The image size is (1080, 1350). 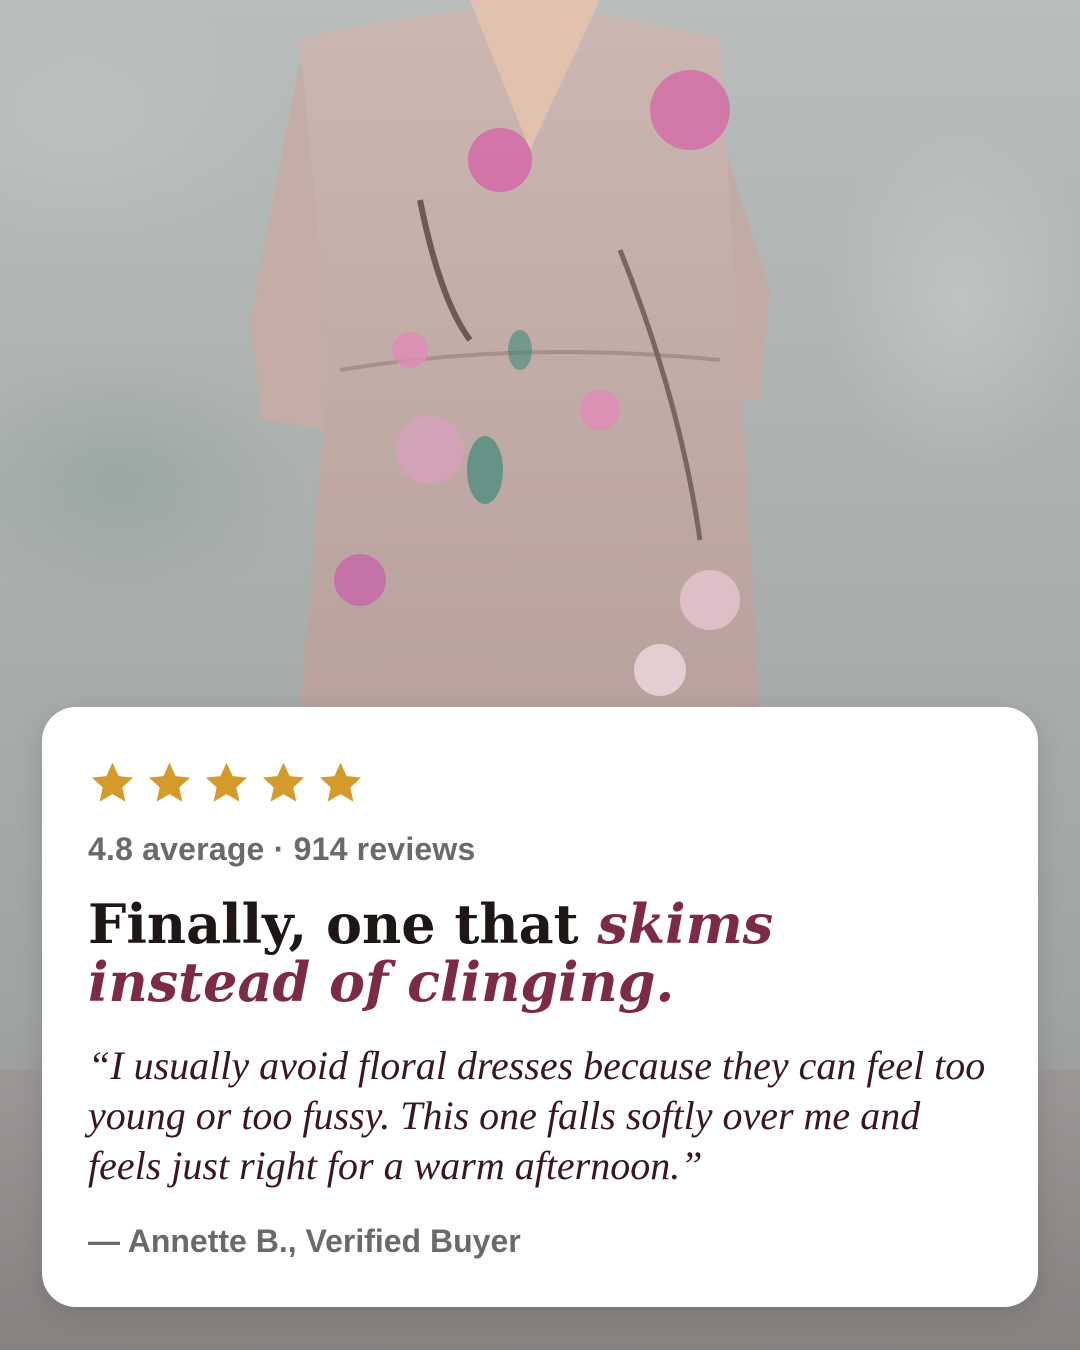 I want to click on headline-plain: Finally, one that, so click(x=343, y=924).